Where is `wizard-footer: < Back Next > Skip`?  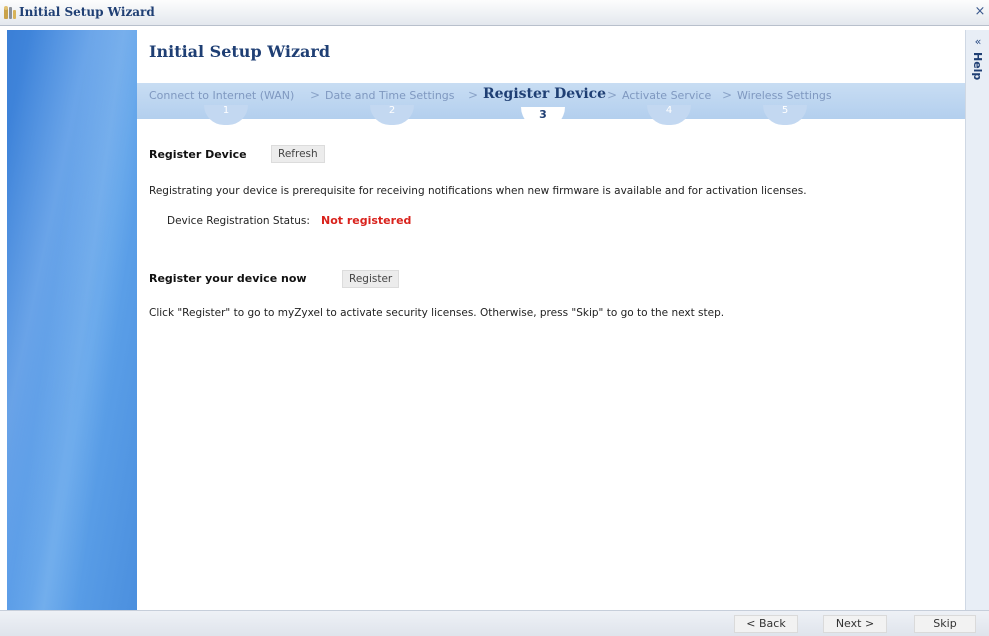 wizard-footer: < Back Next > Skip is located at coordinates (494, 623).